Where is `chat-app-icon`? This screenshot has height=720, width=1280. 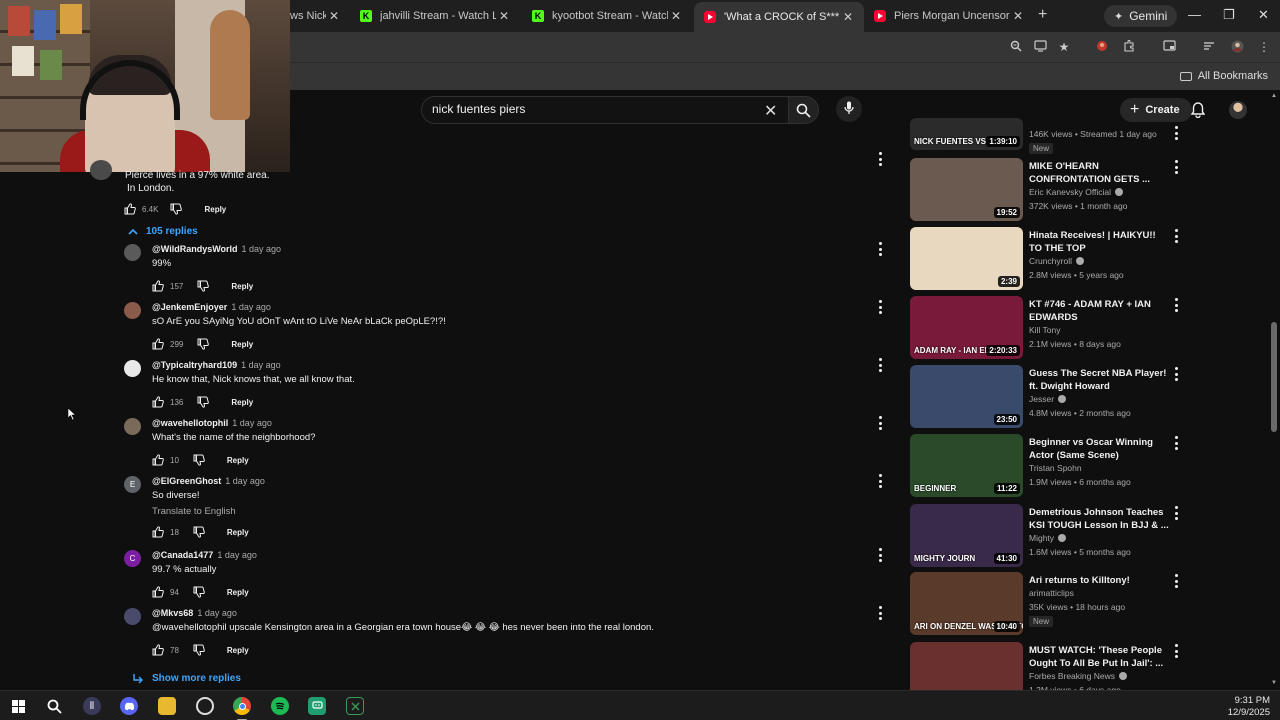
chat-app-icon is located at coordinates (317, 706).